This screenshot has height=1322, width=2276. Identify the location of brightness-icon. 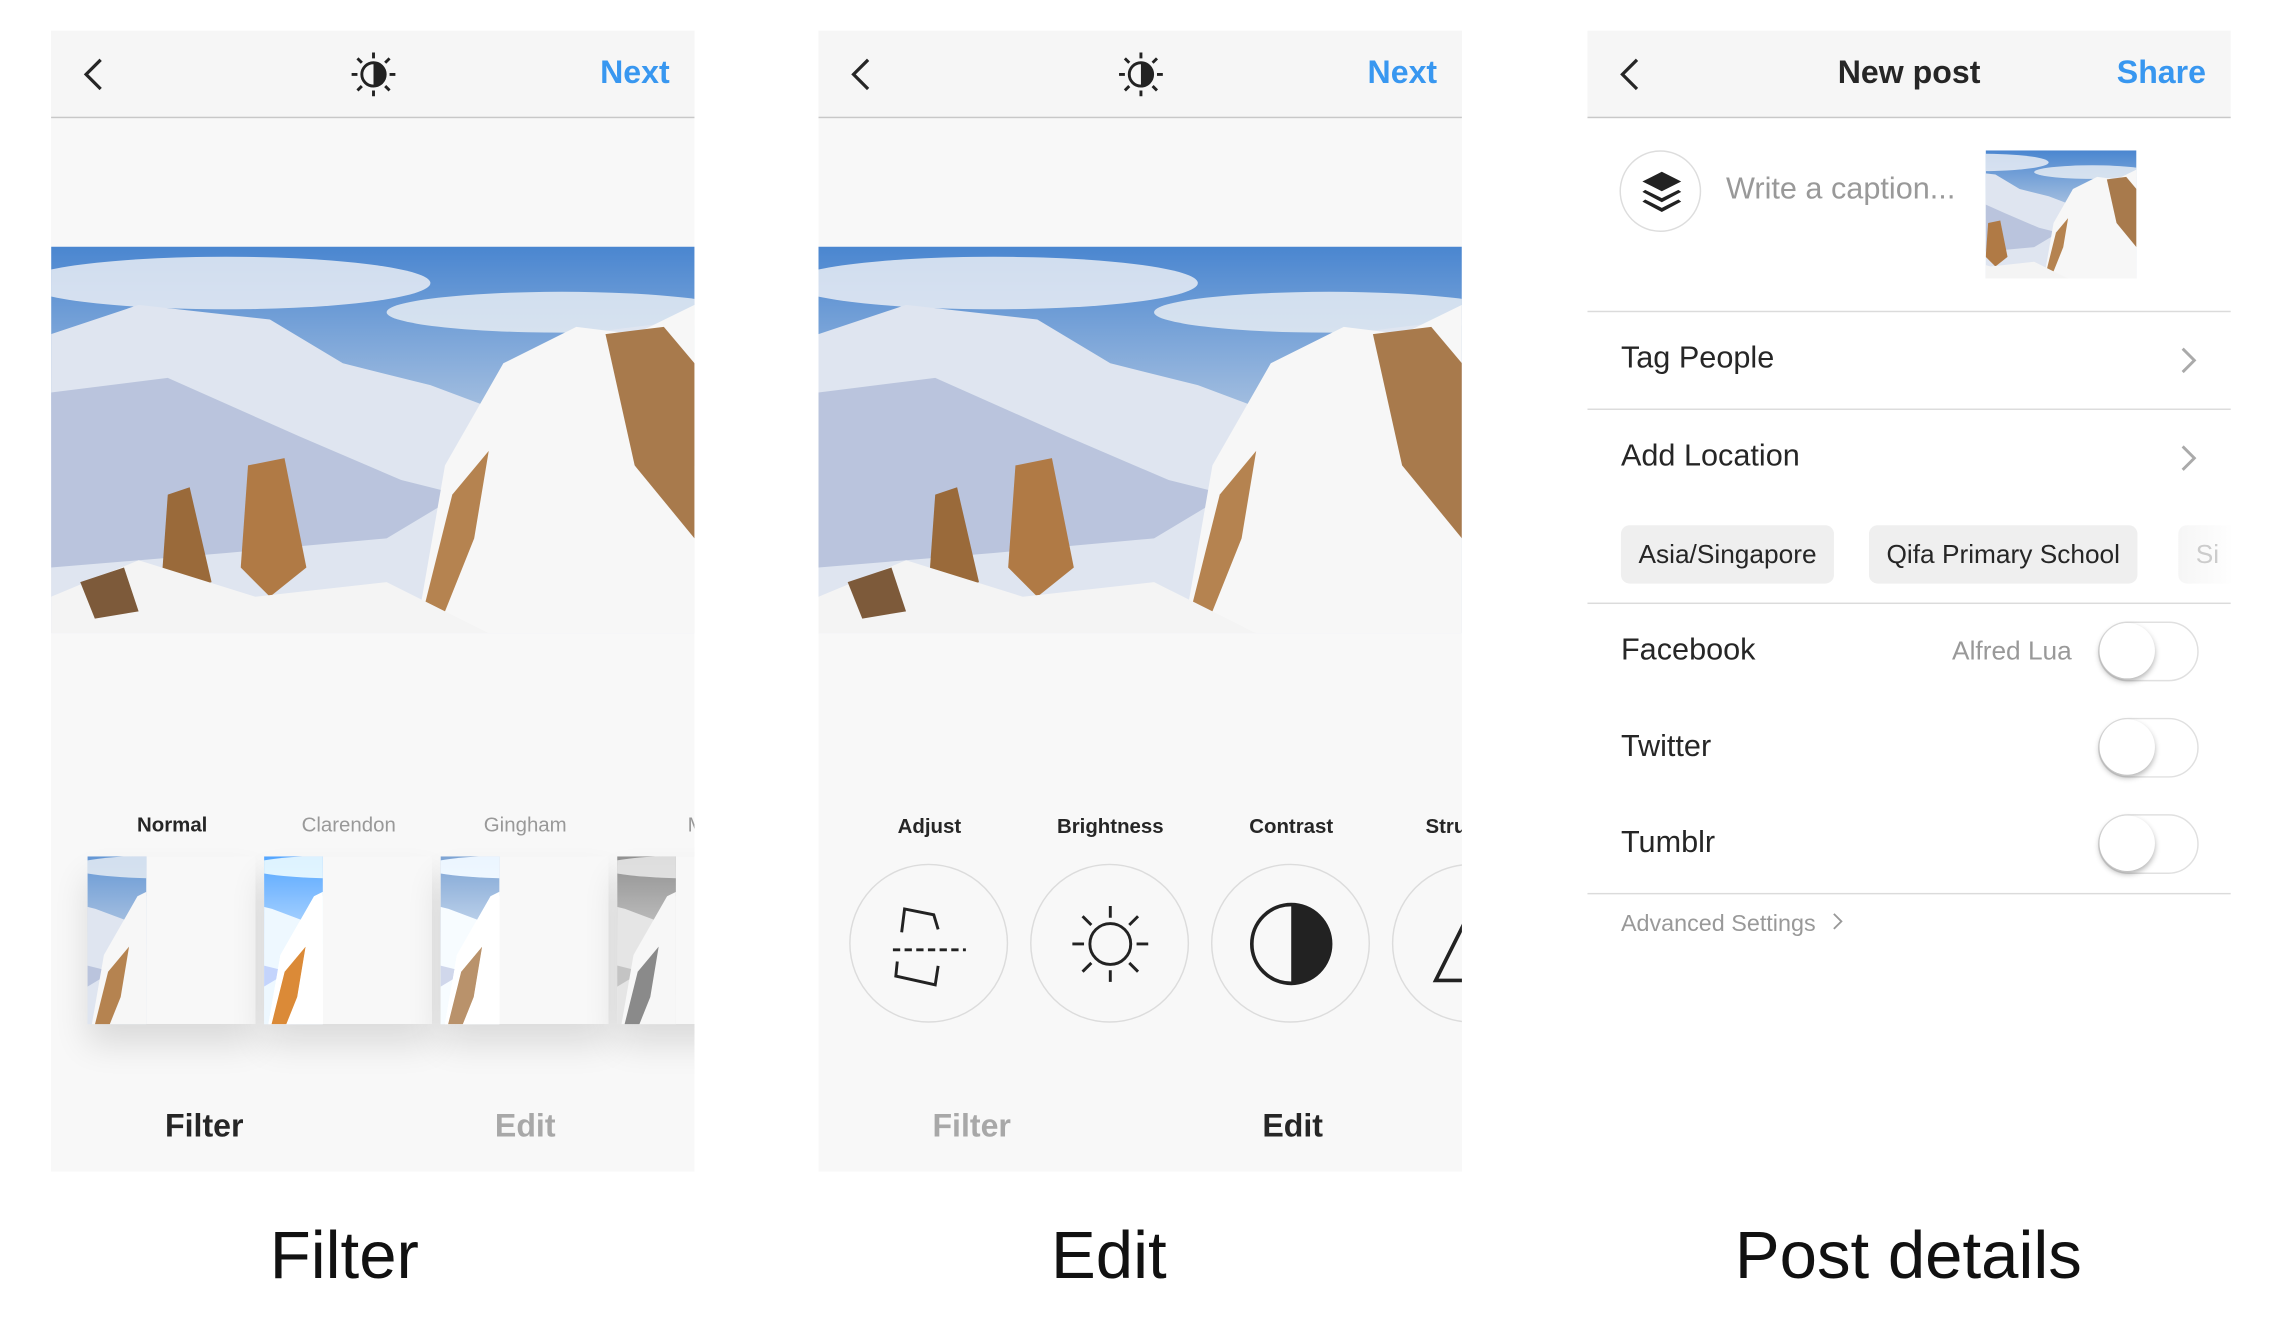
(1110, 944).